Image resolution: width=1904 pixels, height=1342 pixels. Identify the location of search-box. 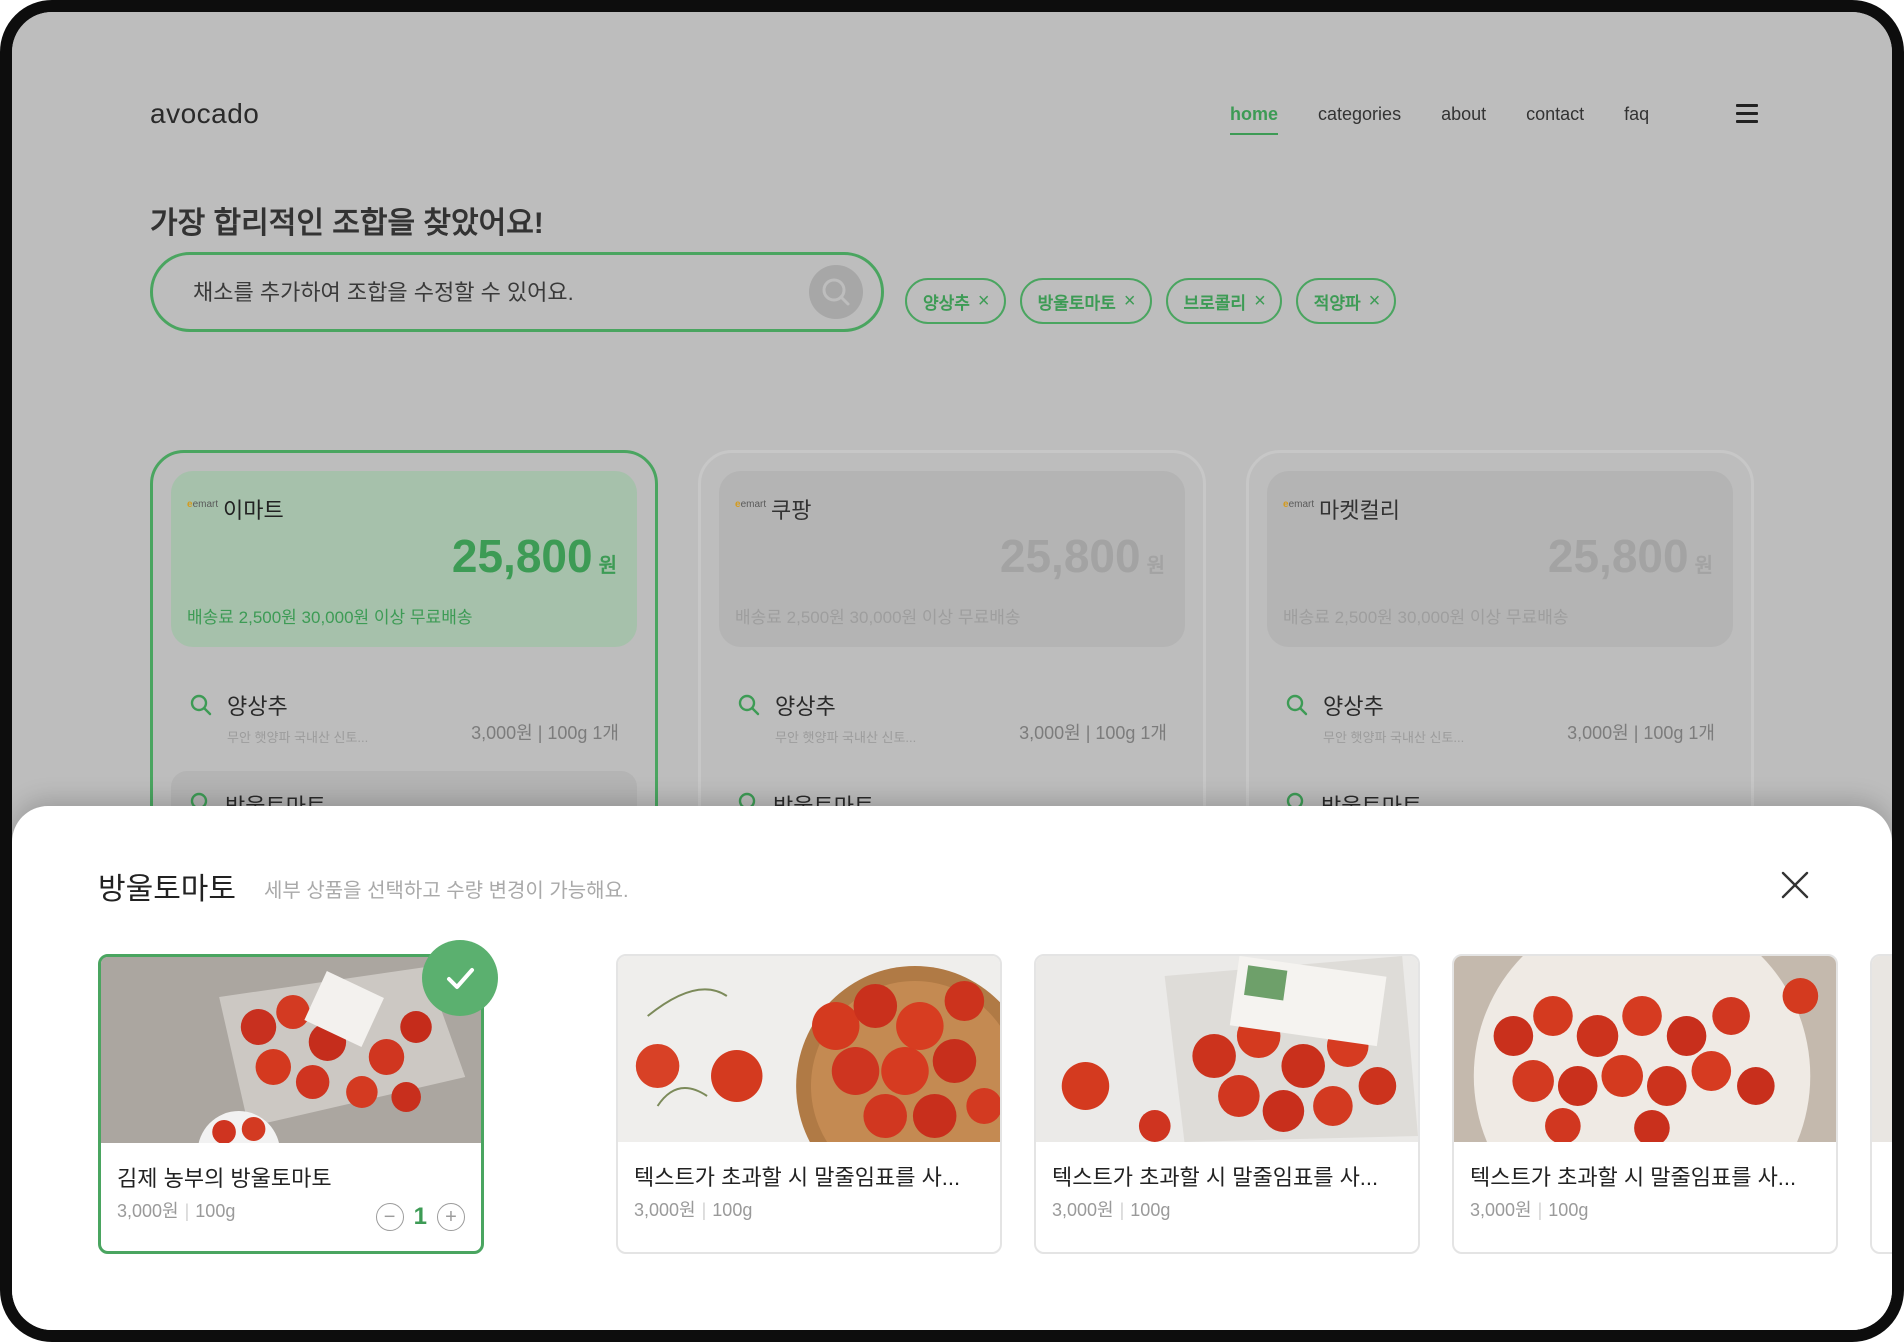
(517, 292).